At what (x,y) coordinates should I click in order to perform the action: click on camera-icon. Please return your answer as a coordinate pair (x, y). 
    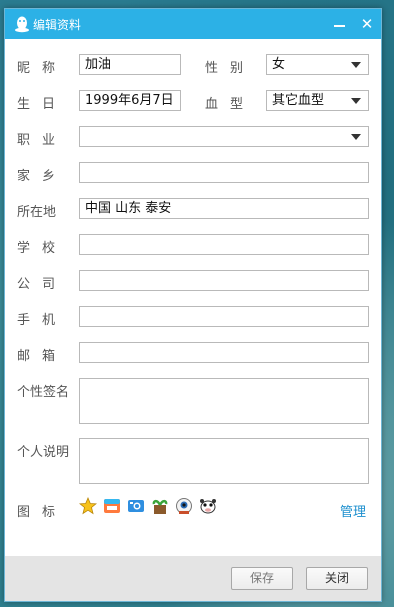
    Looking at the image, I should click on (136, 506).